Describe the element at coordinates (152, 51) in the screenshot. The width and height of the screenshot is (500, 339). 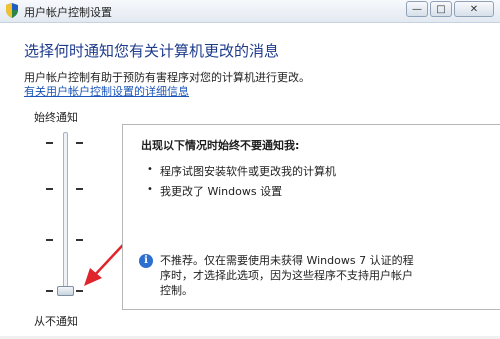
I see `page-heading: 选择何时通知您有关计算机更改的消息` at that location.